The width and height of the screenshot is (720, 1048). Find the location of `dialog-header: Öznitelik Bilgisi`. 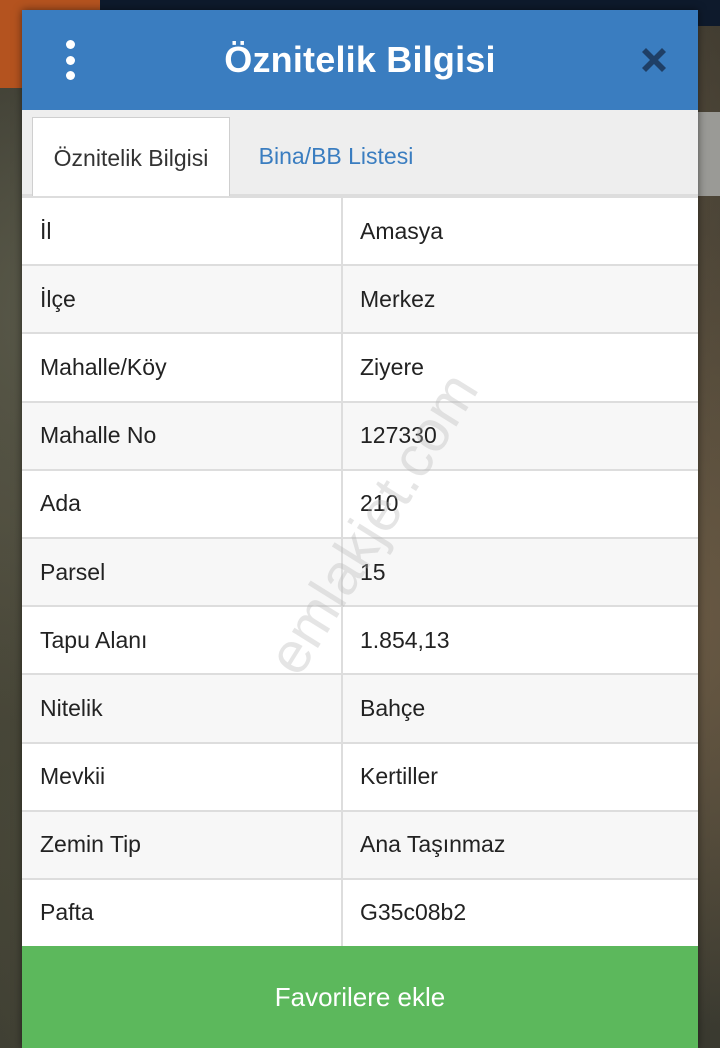

dialog-header: Öznitelik Bilgisi is located at coordinates (360, 60).